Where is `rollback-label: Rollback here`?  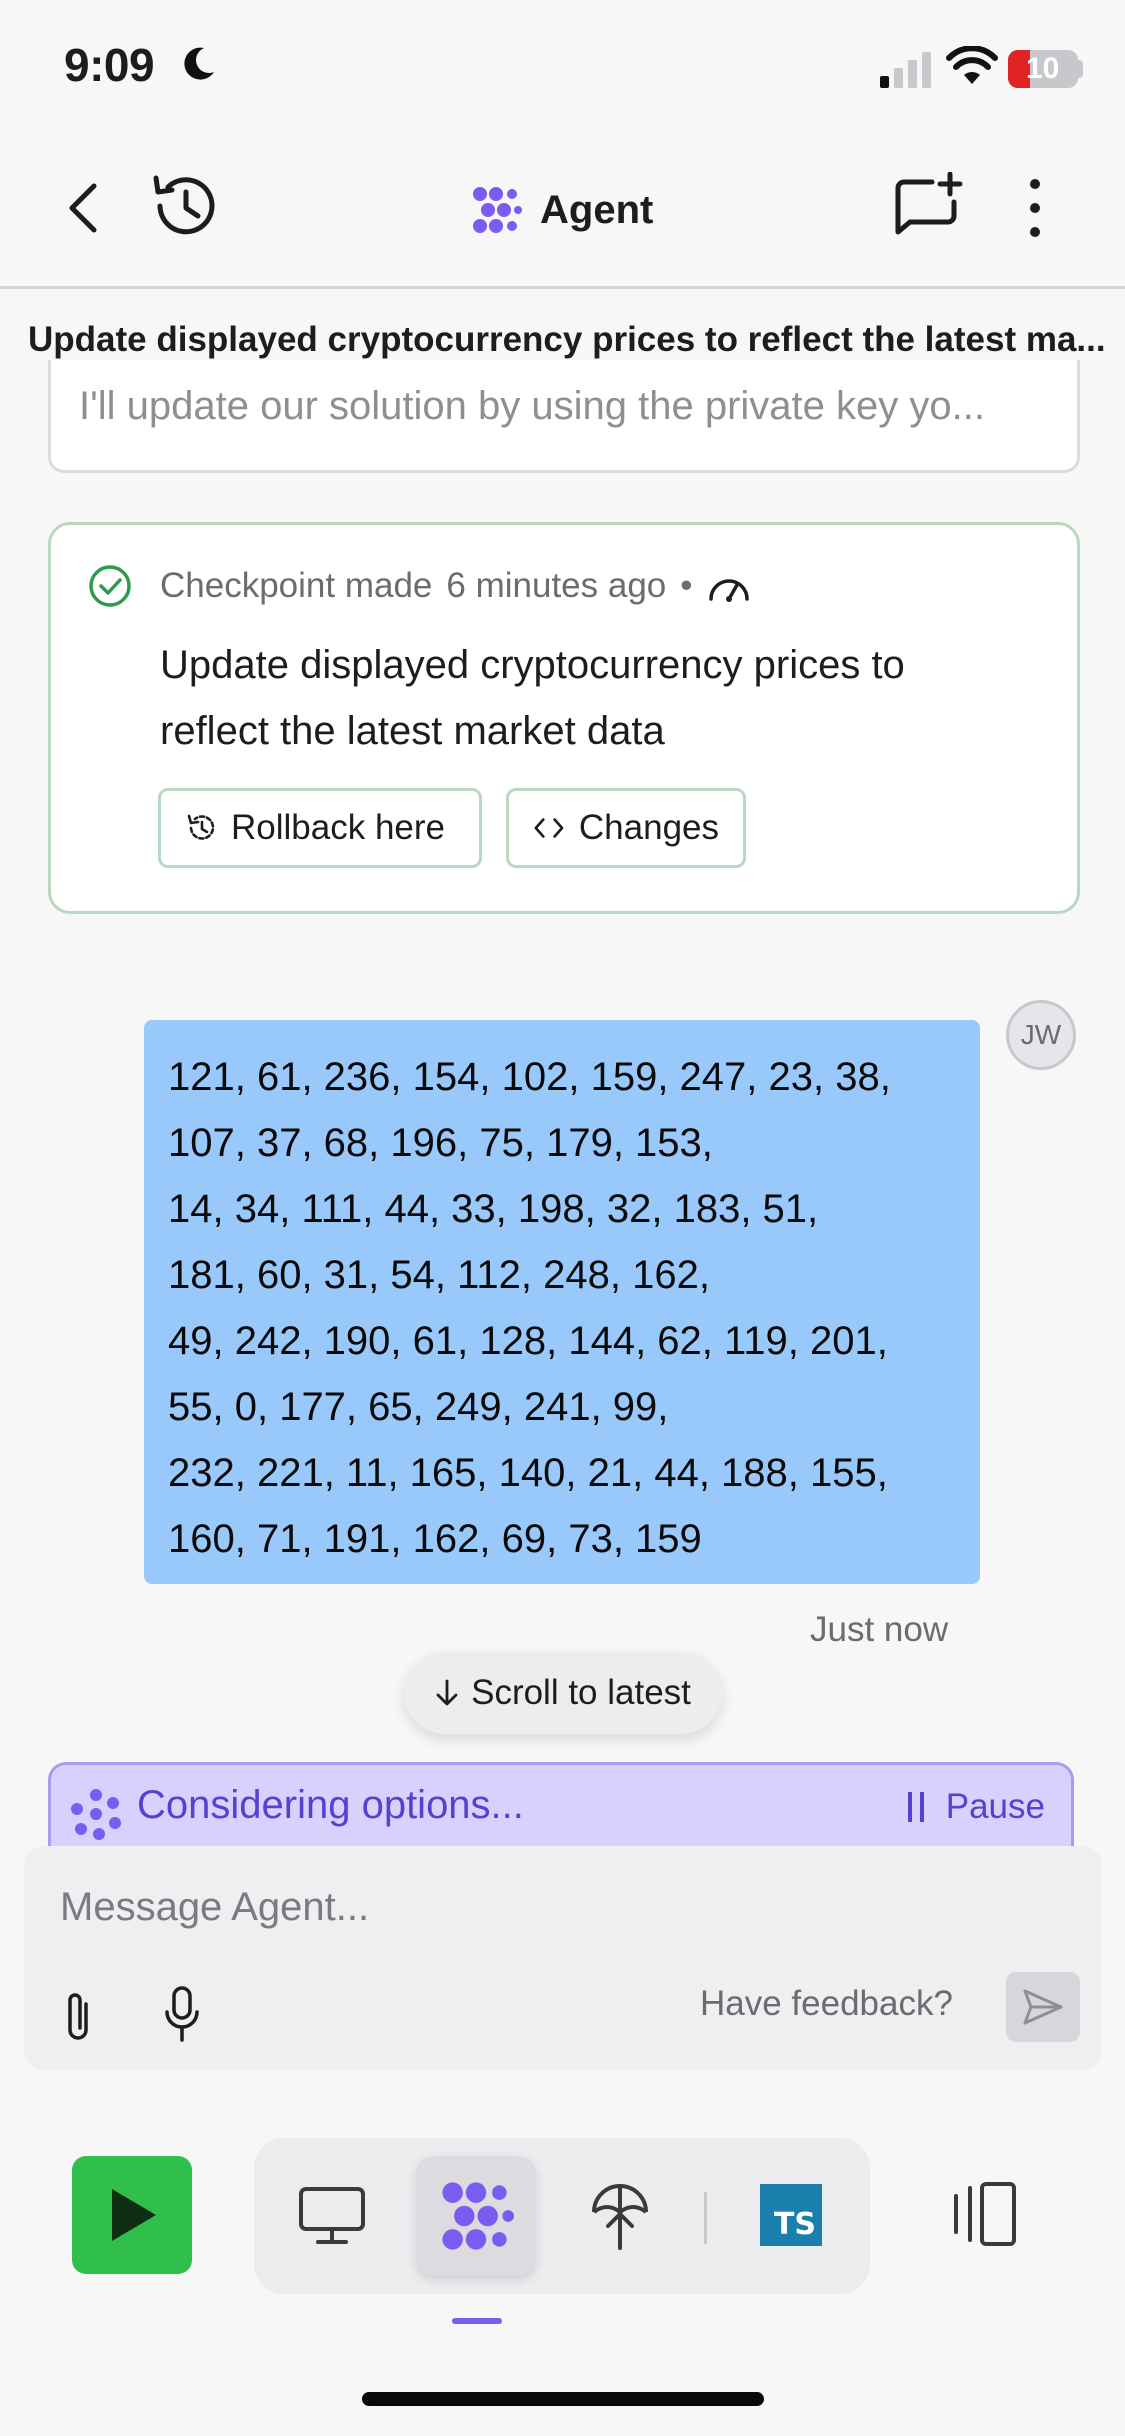 rollback-label: Rollback here is located at coordinates (338, 827).